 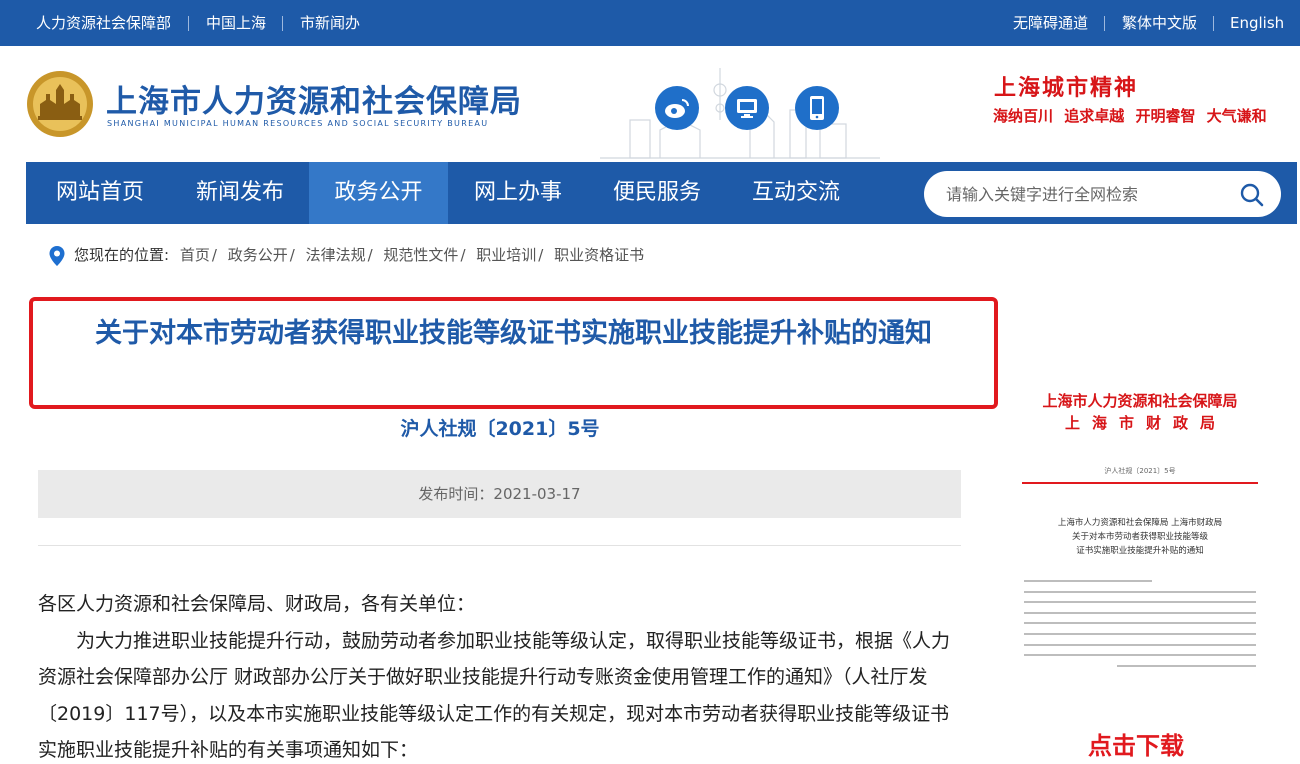 I want to click on mobile-icon, so click(x=817, y=108).